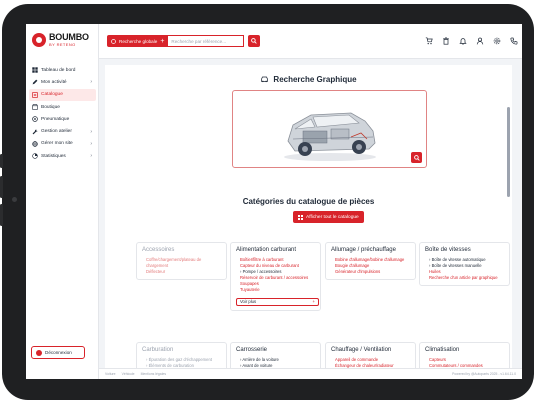 The image size is (540, 405). I want to click on bell-icon, so click(462, 40).